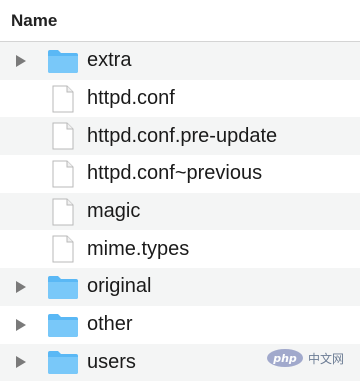 The height and width of the screenshot is (381, 360). What do you see at coordinates (326, 358) in the screenshot?
I see `watermark-text: 中文网` at bounding box center [326, 358].